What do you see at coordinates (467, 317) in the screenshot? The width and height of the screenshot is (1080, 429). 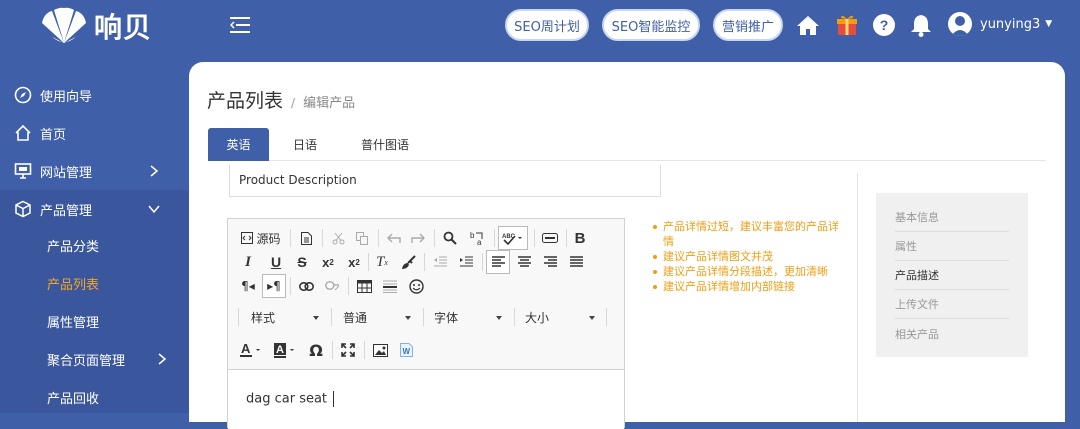 I see `font-select: 字体` at bounding box center [467, 317].